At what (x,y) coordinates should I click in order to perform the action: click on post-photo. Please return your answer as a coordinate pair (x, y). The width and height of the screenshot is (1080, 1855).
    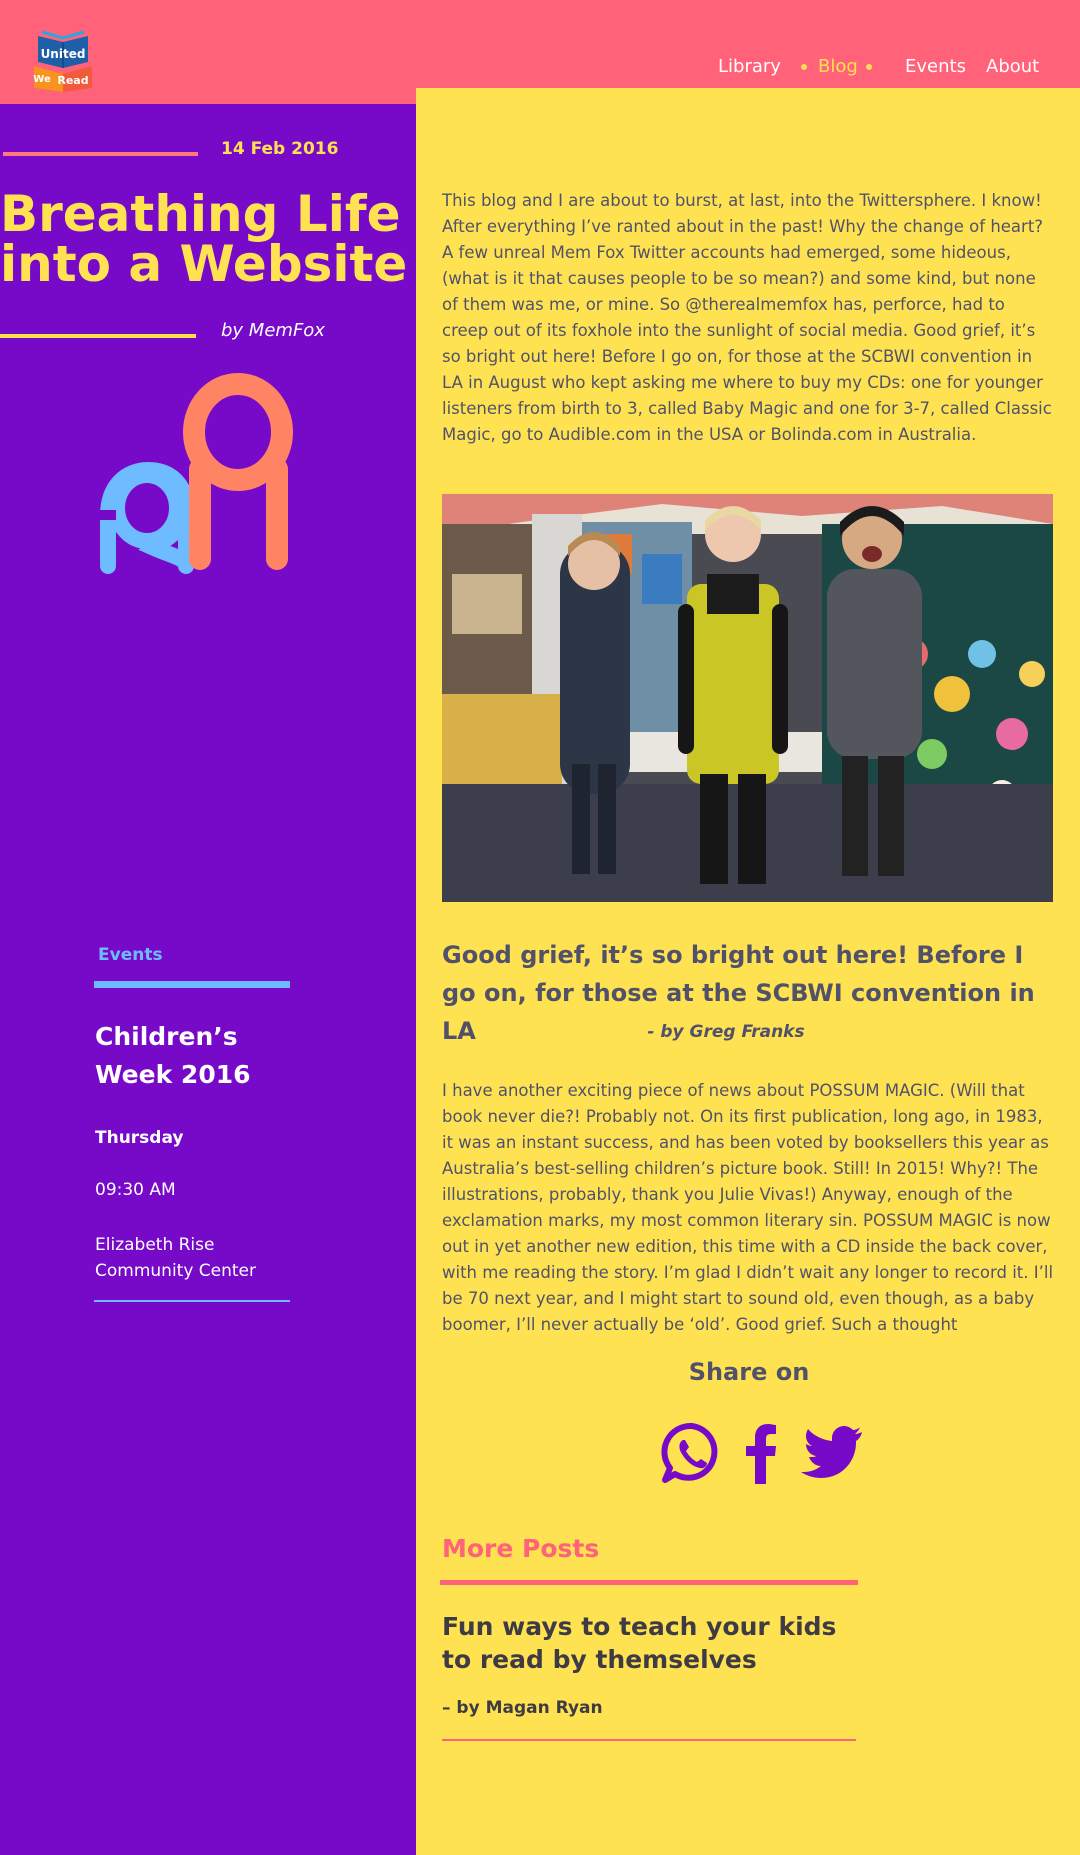
    Looking at the image, I should click on (747, 698).